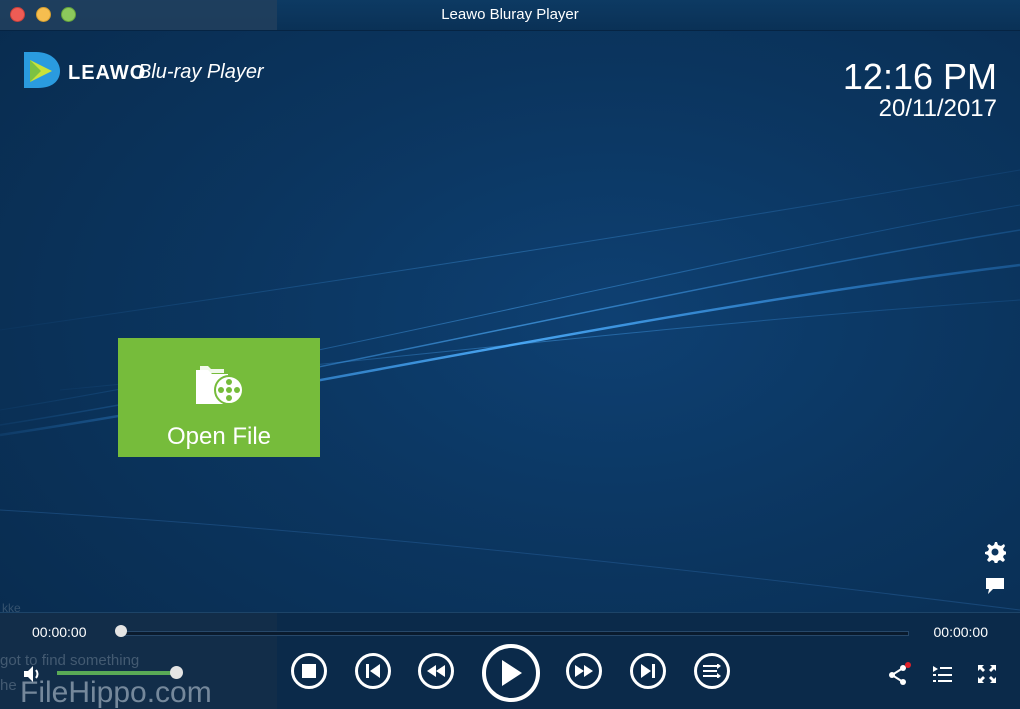  I want to click on leawo-logo-icon, so click(42, 70).